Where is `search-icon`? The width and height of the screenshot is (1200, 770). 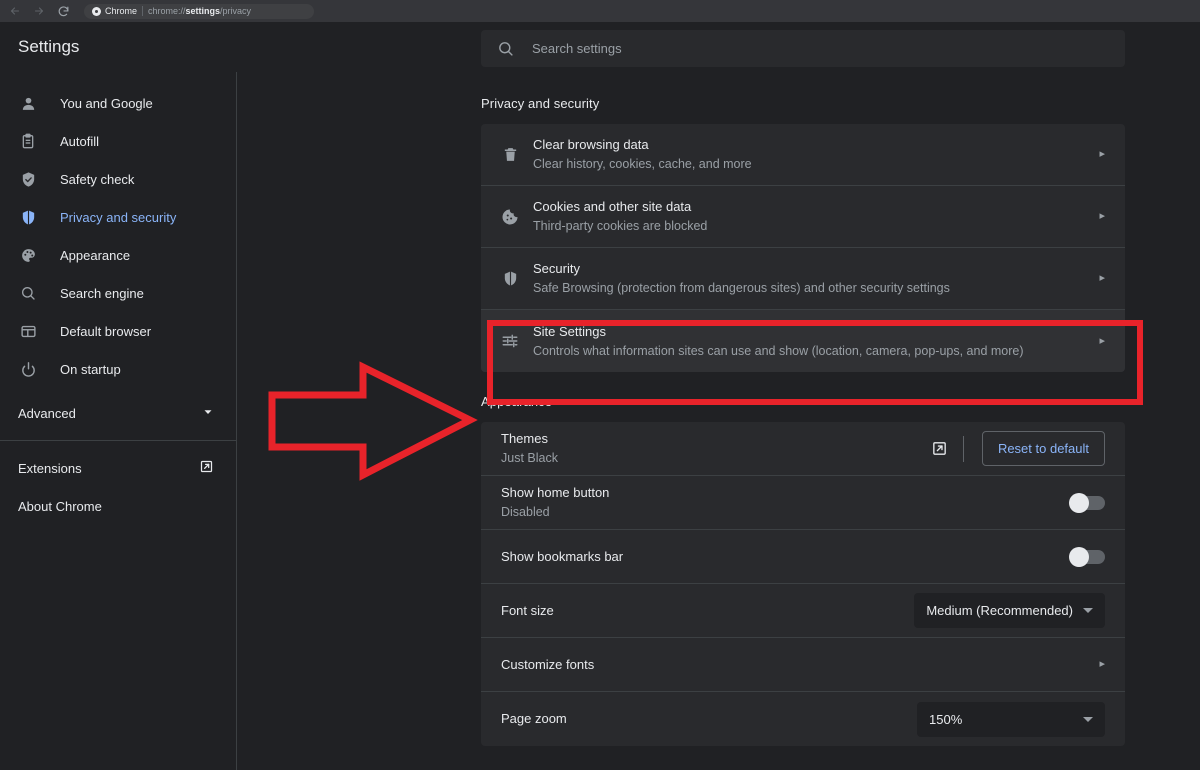
search-icon is located at coordinates (505, 48).